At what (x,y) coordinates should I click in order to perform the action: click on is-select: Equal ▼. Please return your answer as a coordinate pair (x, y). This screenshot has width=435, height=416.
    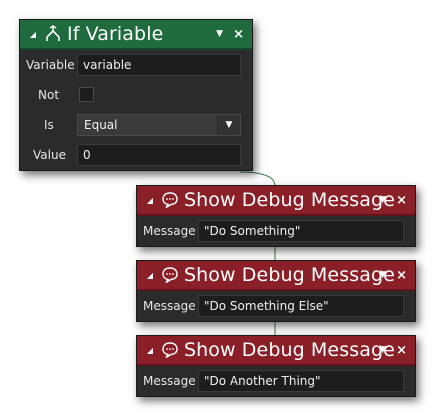
    Looking at the image, I should click on (159, 125).